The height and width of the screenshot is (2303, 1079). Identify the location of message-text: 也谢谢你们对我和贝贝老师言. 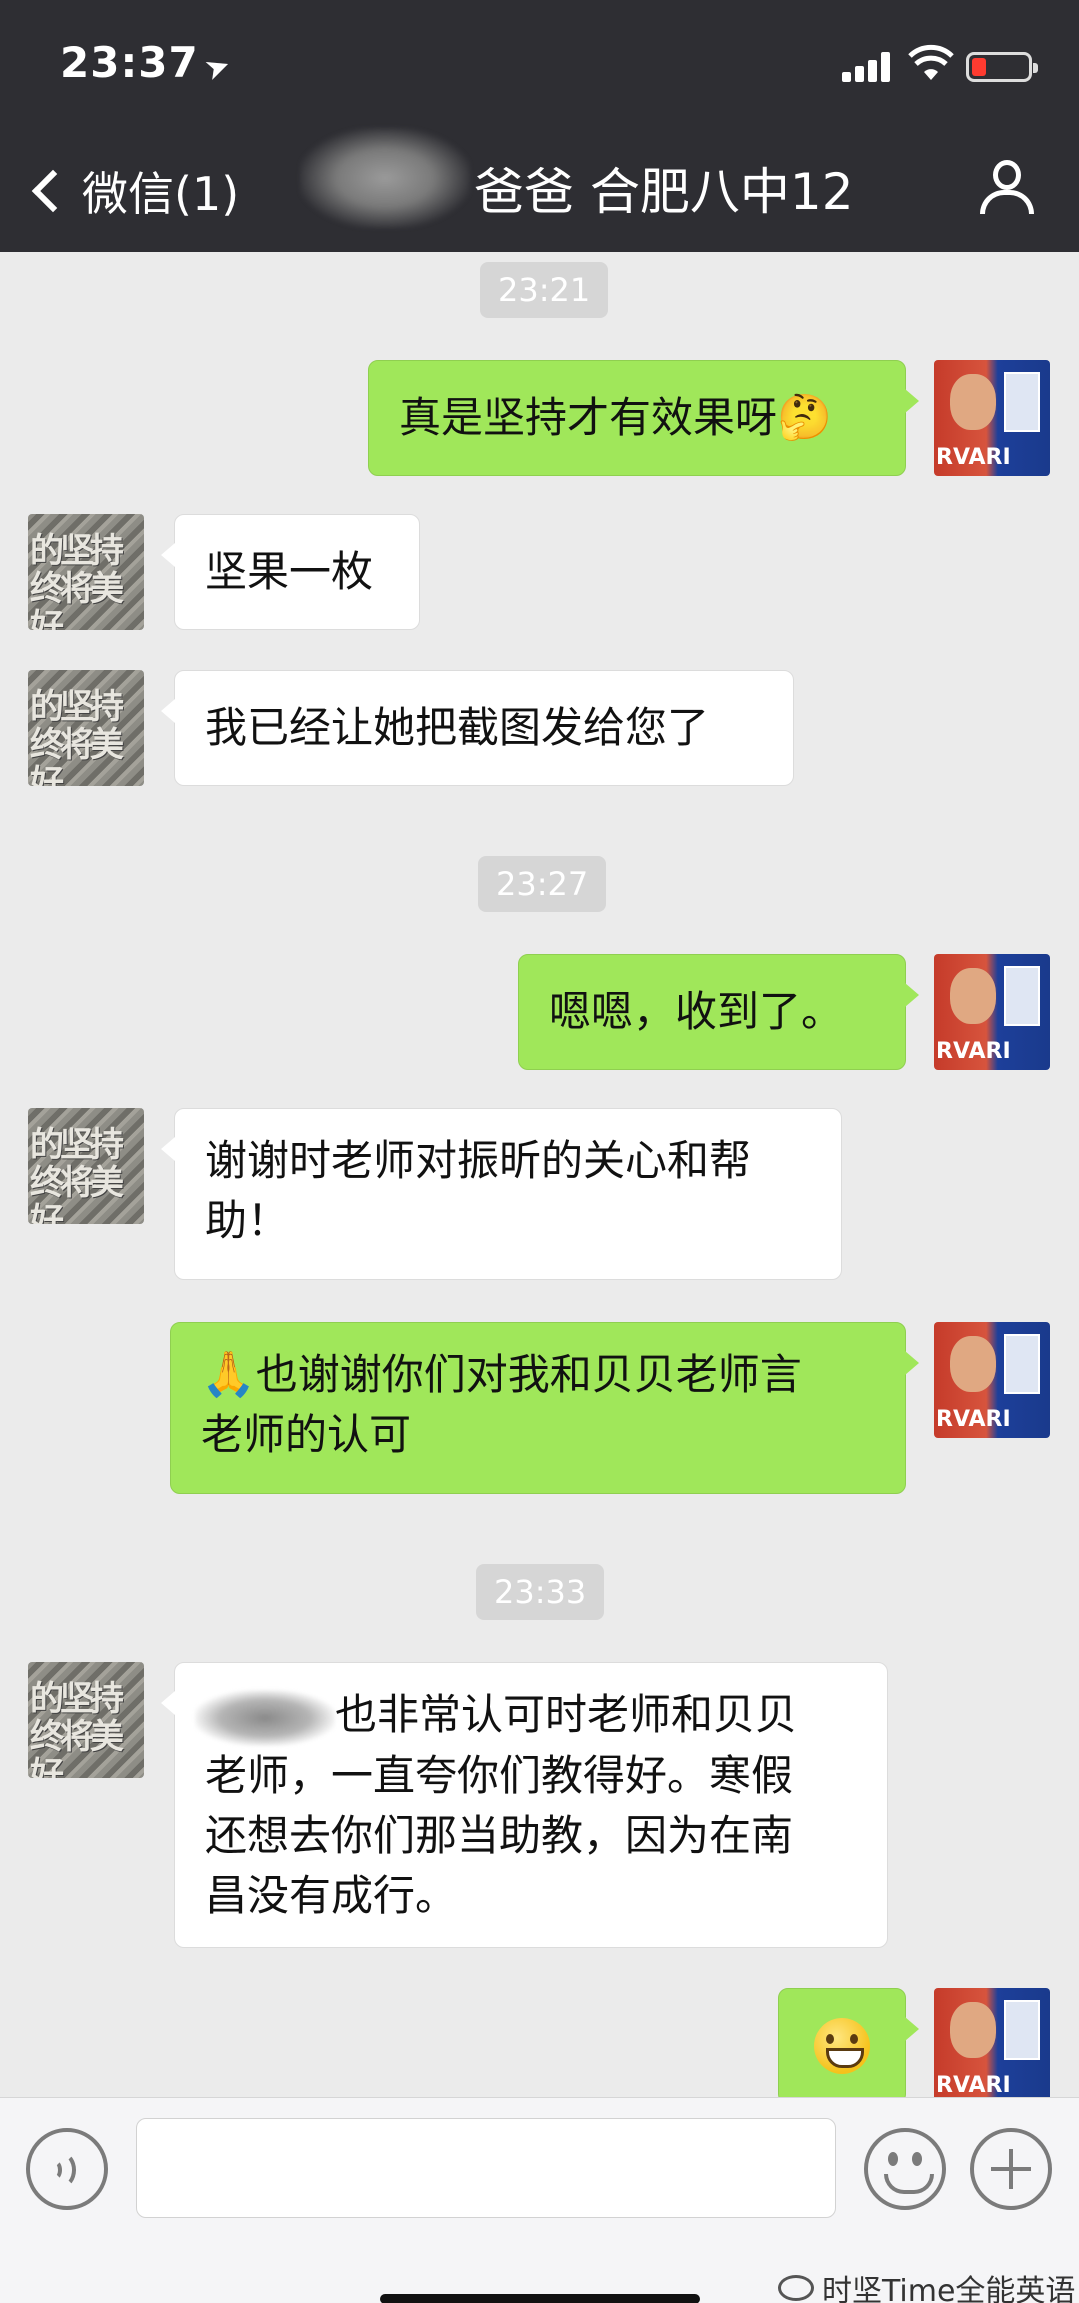
(528, 1374).